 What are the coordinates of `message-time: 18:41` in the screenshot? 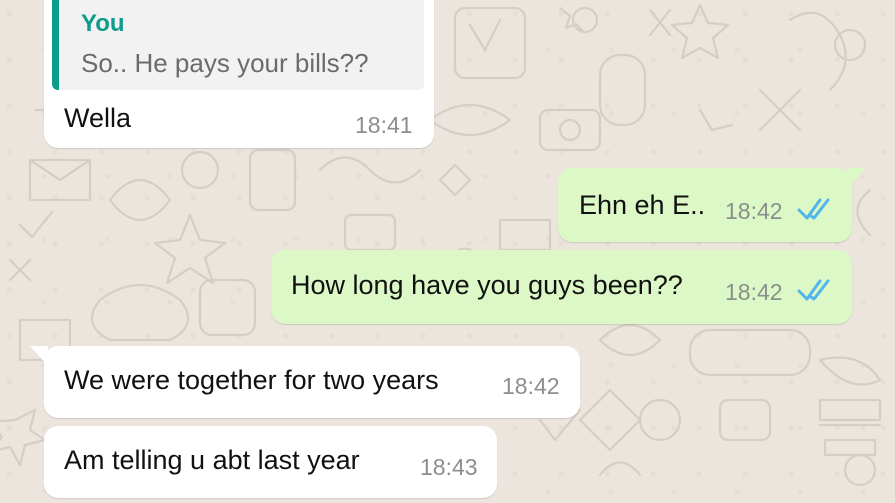 It's located at (384, 125).